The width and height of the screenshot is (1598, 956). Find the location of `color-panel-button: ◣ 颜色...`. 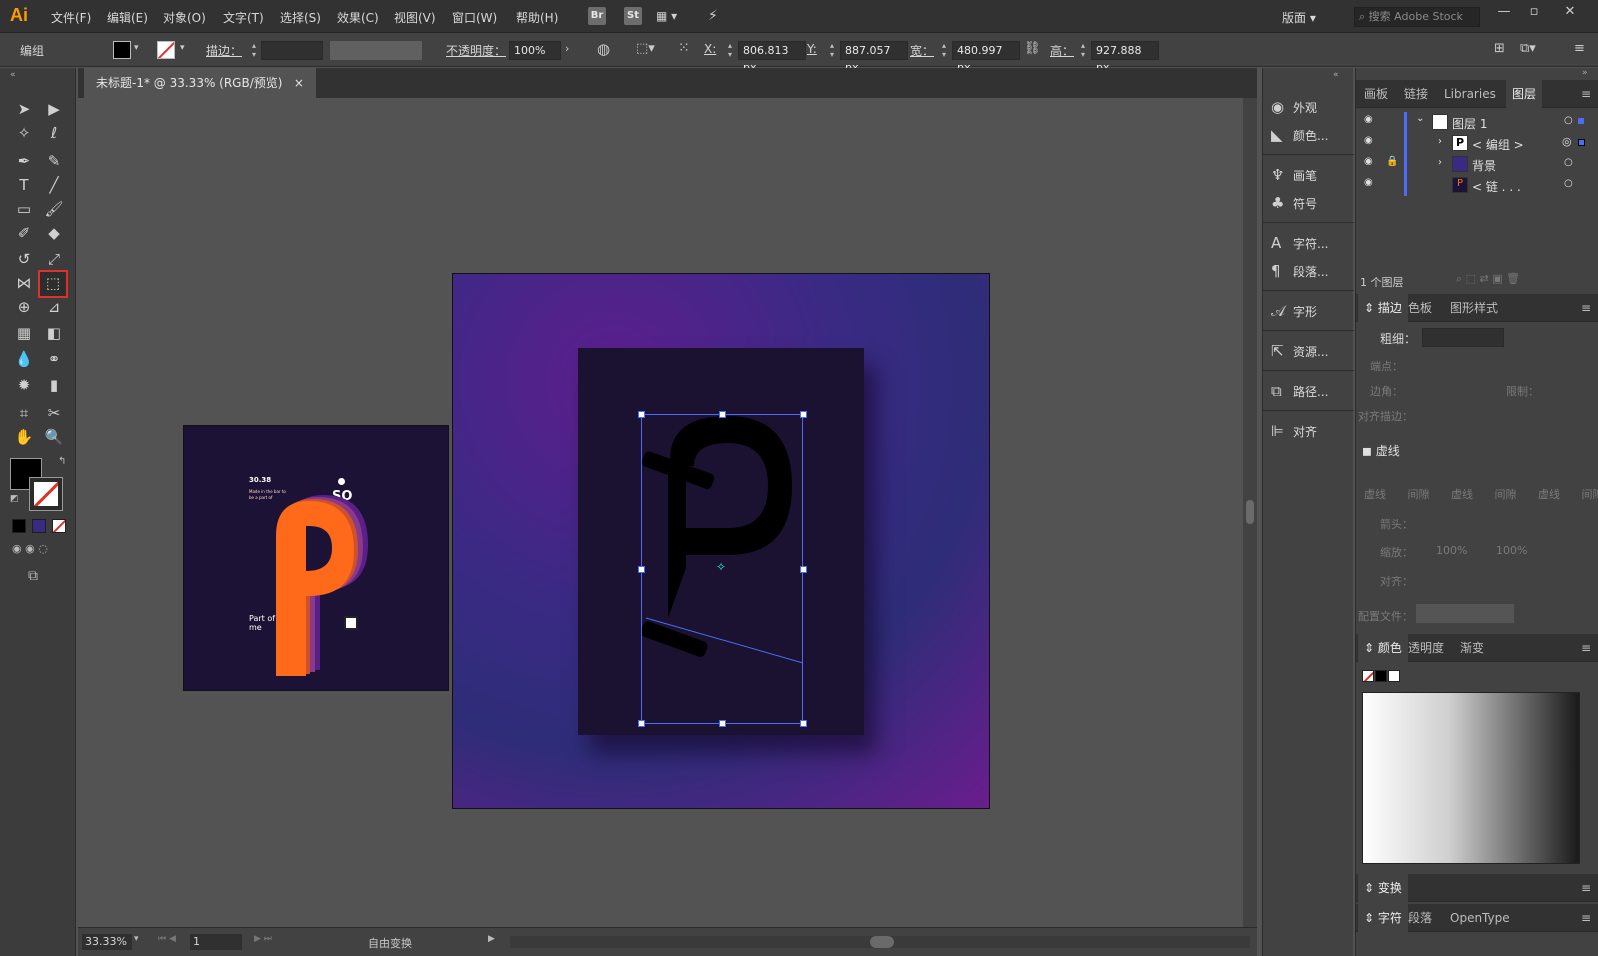

color-panel-button: ◣ 颜色... is located at coordinates (1311, 135).